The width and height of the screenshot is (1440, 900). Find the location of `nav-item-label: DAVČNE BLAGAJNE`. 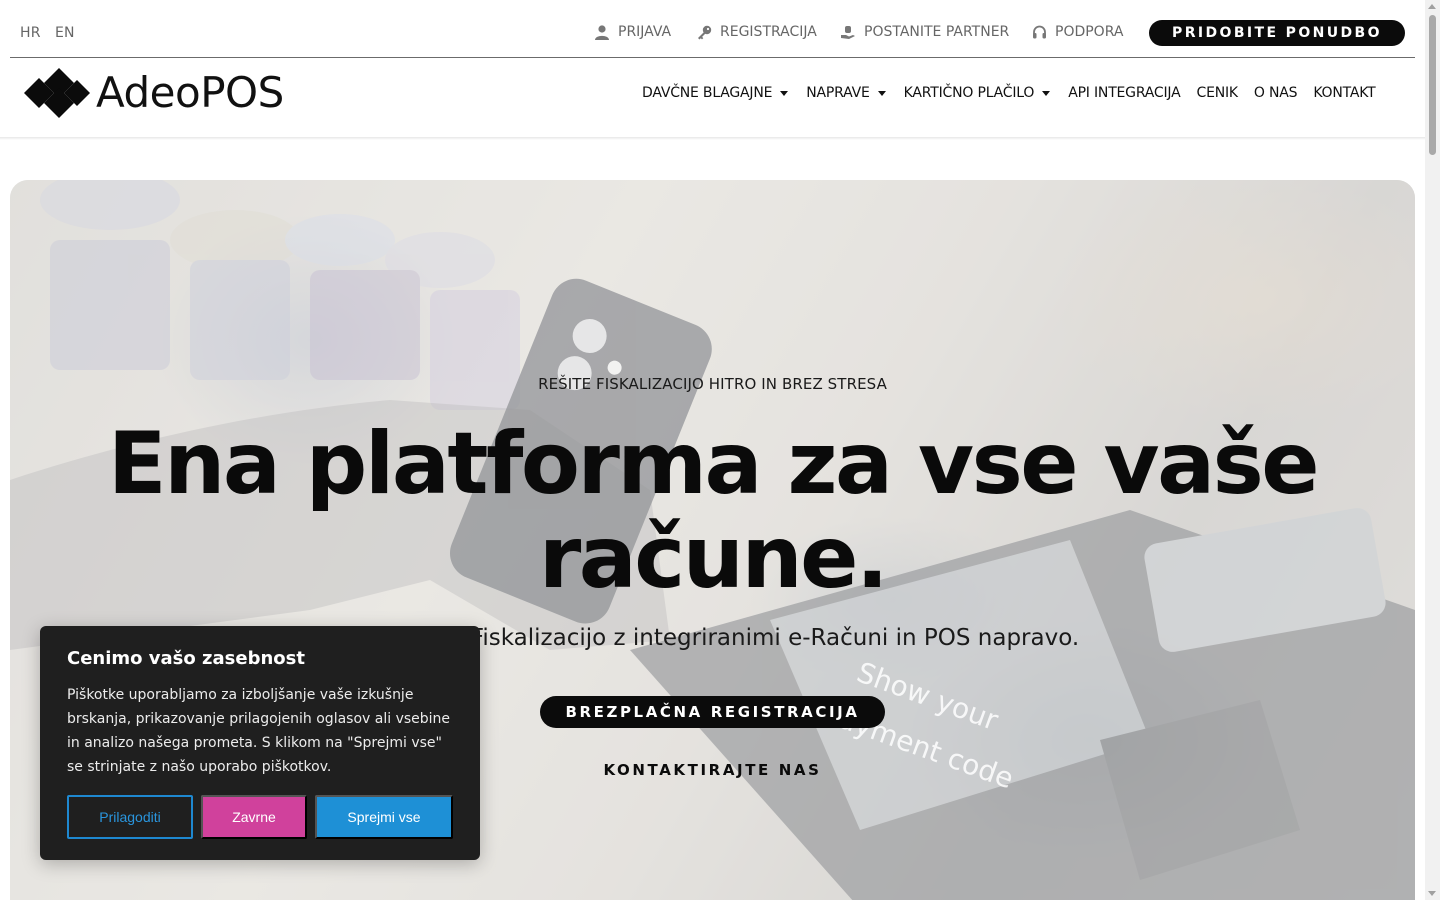

nav-item-label: DAVČNE BLAGAJNE is located at coordinates (707, 93).